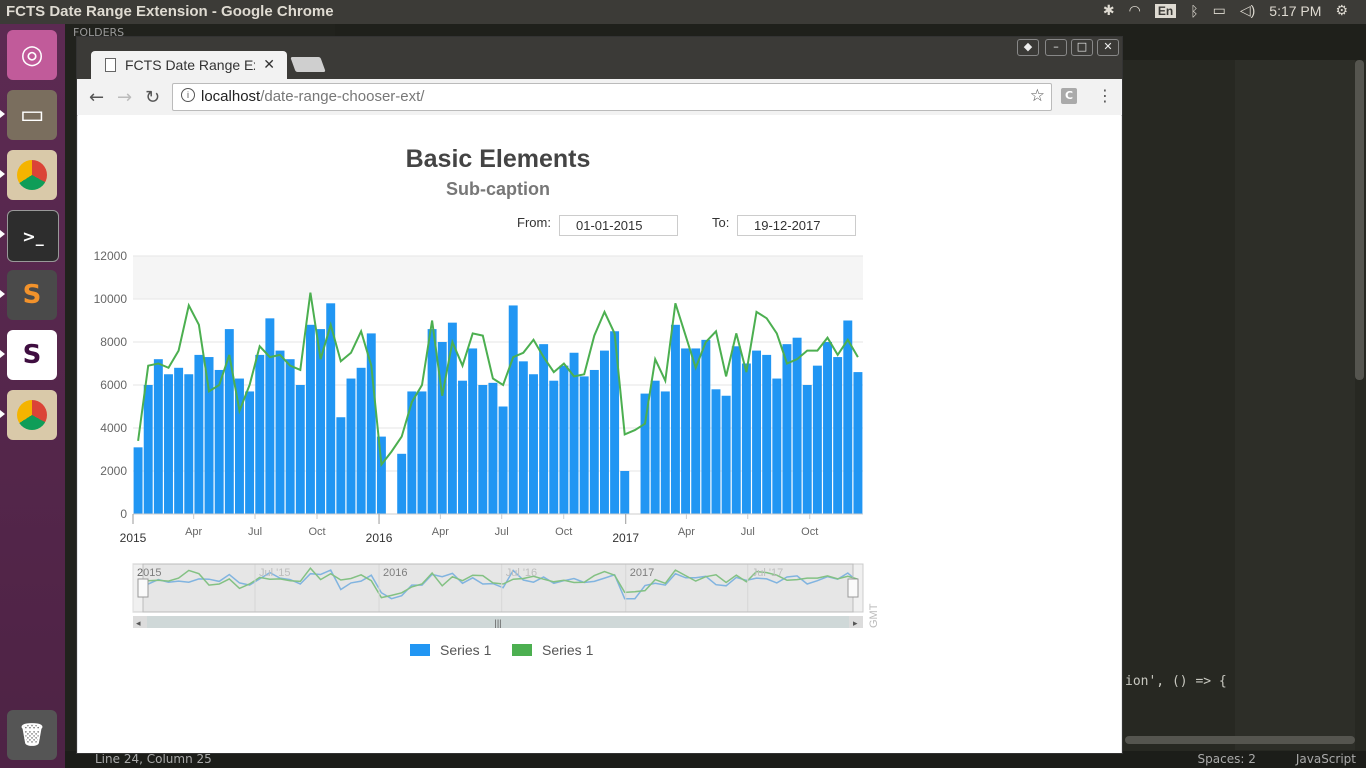 The height and width of the screenshot is (768, 1366). What do you see at coordinates (497, 623) in the screenshot?
I see `scrollbar-grip-icon: |||` at bounding box center [497, 623].